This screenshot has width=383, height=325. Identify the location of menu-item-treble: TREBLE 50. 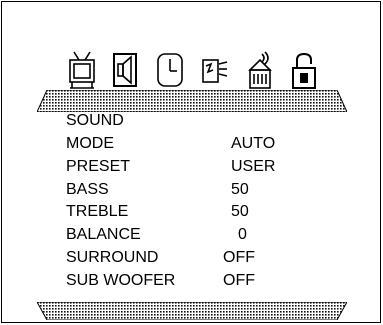
(196, 212).